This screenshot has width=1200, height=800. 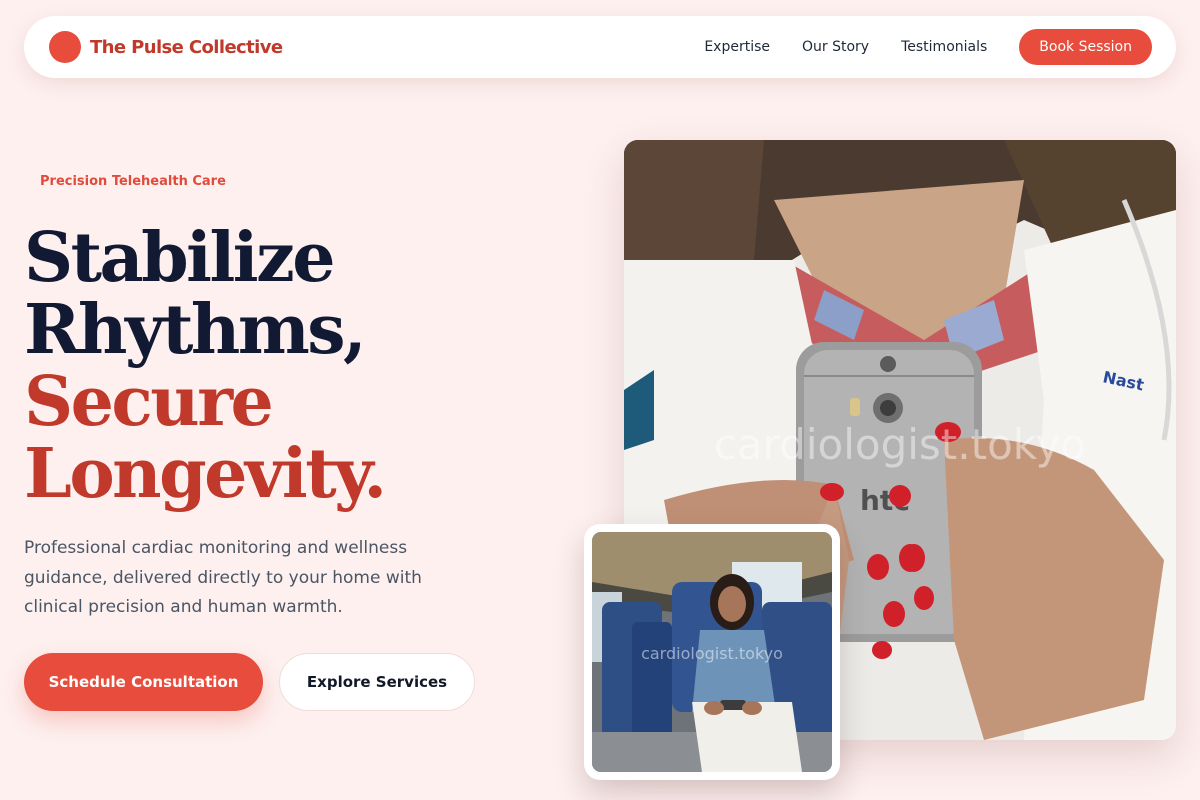 I want to click on headline-line-2: Rhythms,, so click(x=195, y=330).